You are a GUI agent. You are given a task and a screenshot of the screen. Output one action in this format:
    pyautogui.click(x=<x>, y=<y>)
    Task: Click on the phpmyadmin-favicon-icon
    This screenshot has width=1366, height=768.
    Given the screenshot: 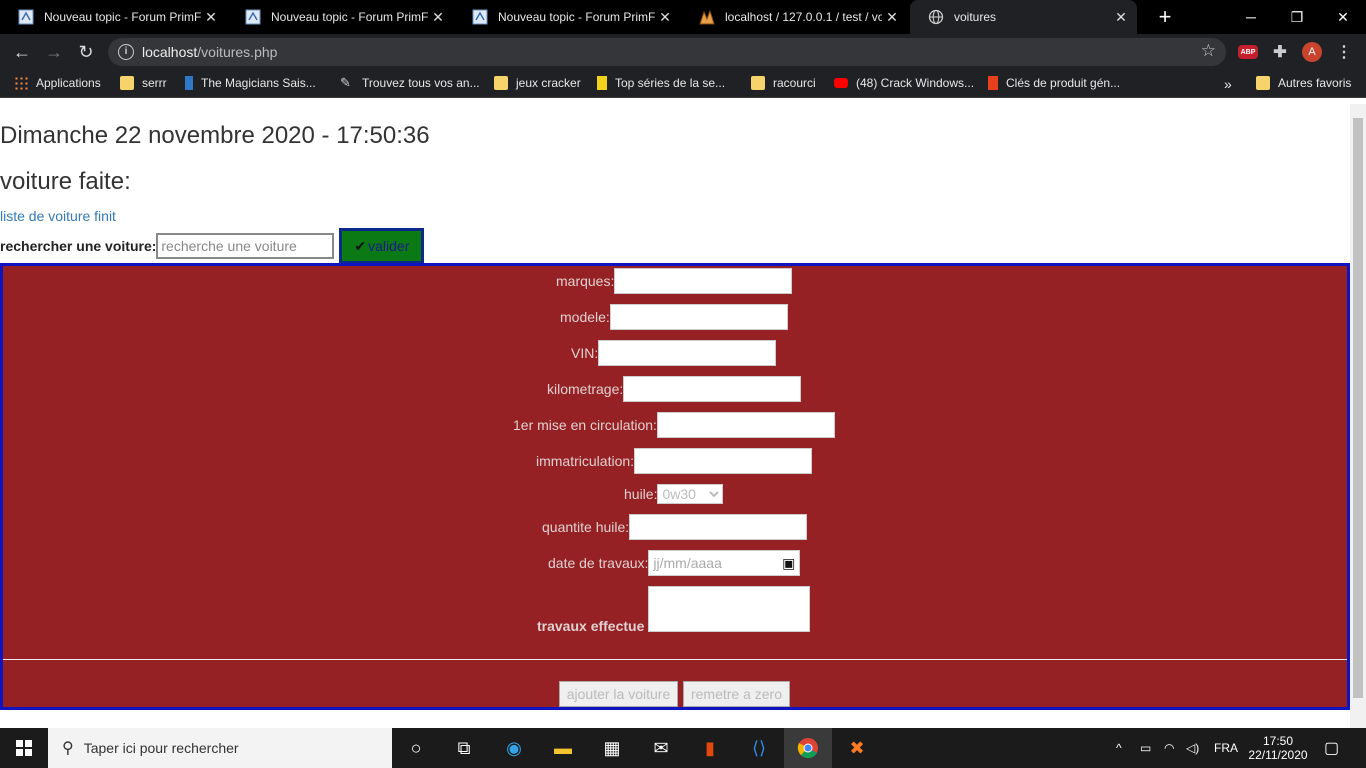 What is the action you would take?
    pyautogui.click(x=707, y=17)
    